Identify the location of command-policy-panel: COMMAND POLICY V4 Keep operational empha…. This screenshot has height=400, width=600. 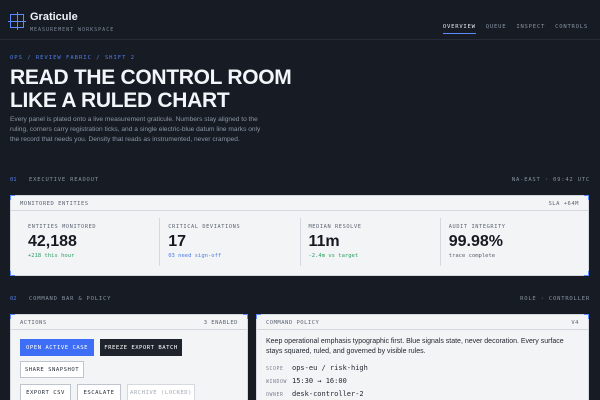
(422, 357).